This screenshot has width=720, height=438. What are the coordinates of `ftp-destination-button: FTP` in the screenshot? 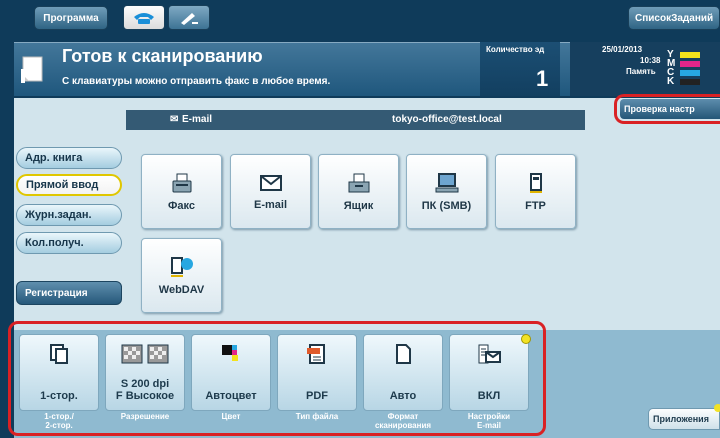 It's located at (535, 191).